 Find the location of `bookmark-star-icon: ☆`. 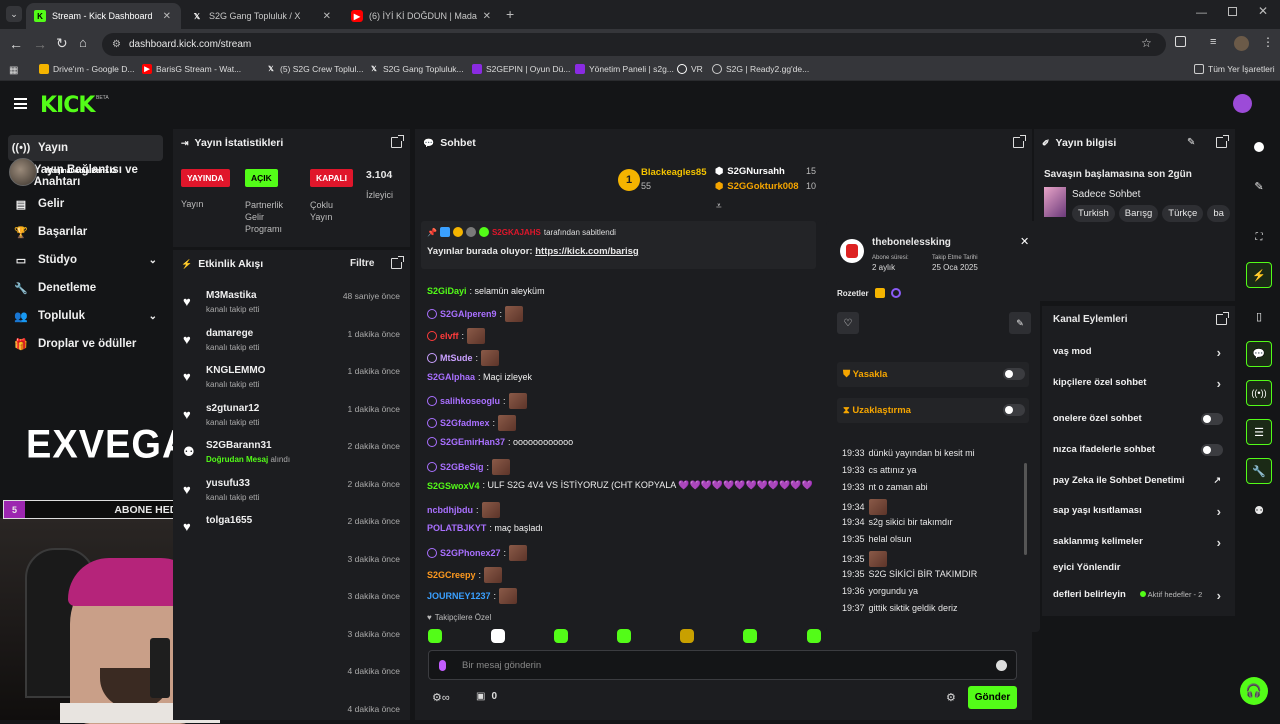

bookmark-star-icon: ☆ is located at coordinates (1146, 43).